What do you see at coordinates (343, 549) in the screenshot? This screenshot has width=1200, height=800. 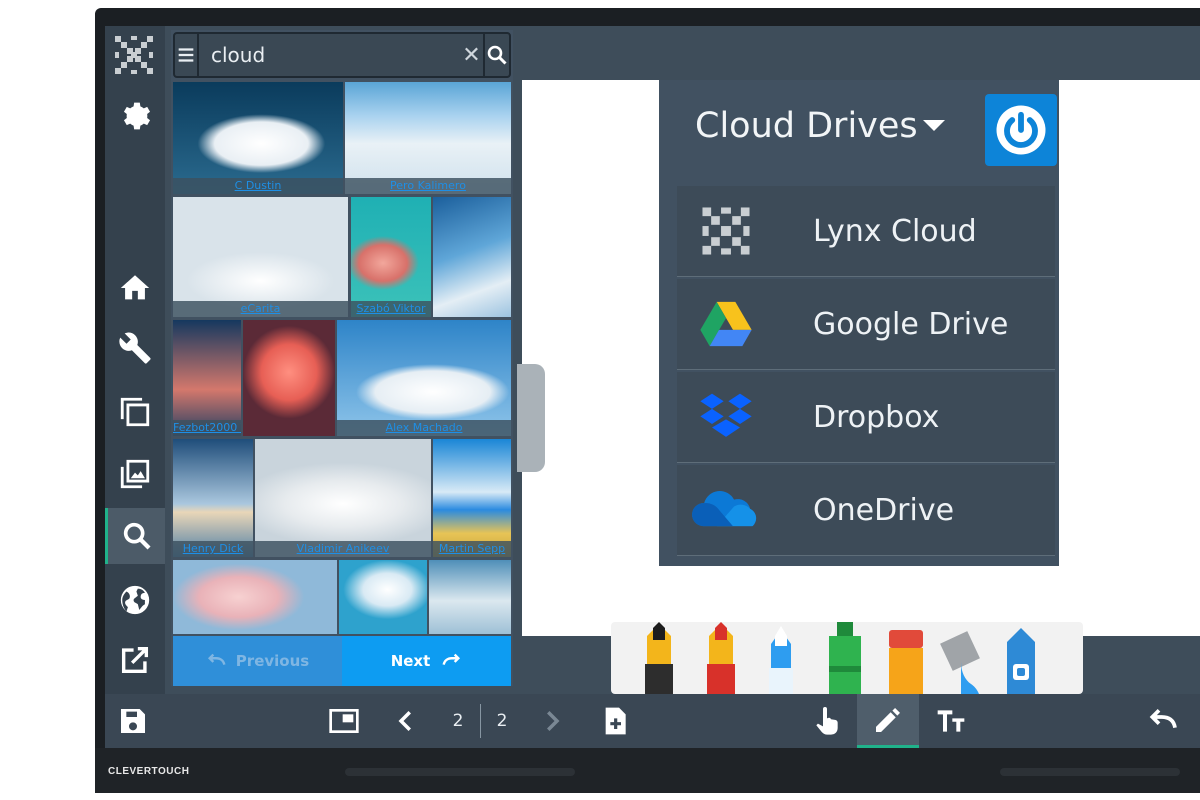 I see `image-credit: Vladimir Anikeev` at bounding box center [343, 549].